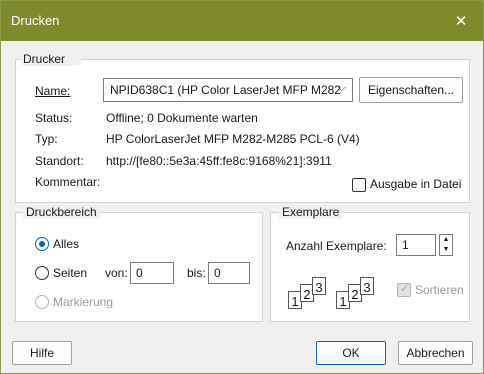 Image resolution: width=484 pixels, height=374 pixels. I want to click on all-radio, so click(42, 244).